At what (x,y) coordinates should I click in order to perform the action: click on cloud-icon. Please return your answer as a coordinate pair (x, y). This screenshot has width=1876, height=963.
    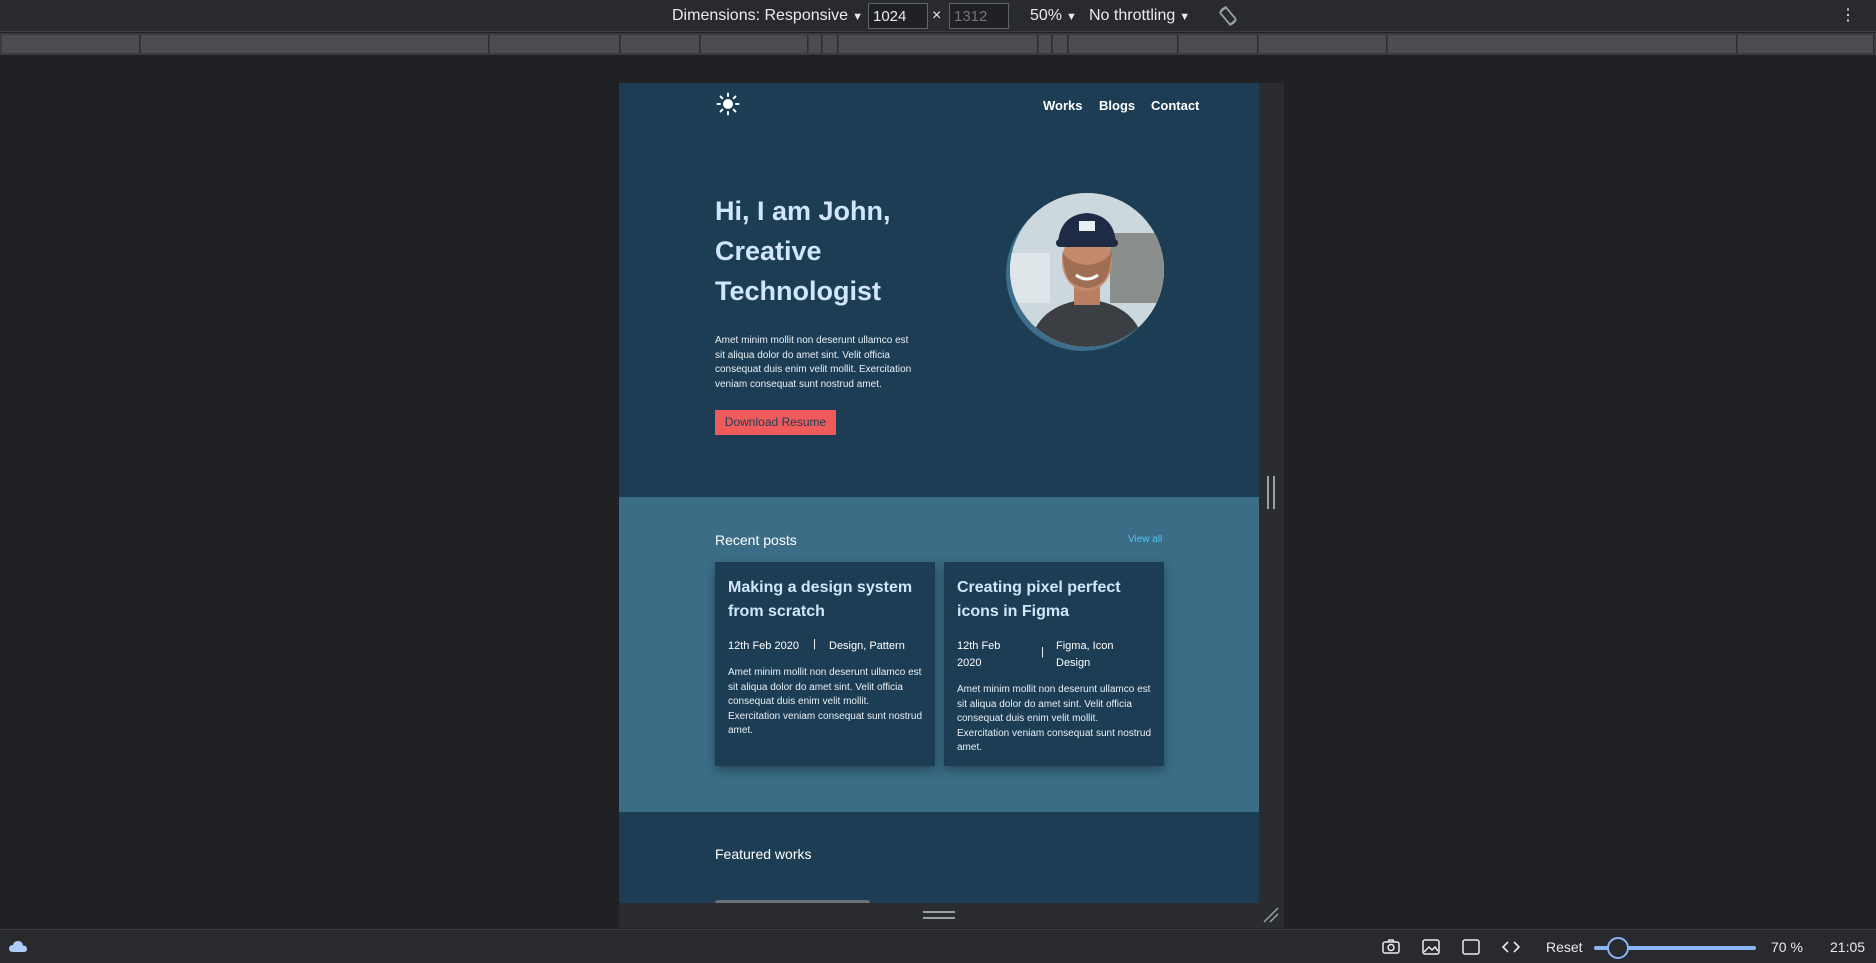
    Looking at the image, I should click on (18, 947).